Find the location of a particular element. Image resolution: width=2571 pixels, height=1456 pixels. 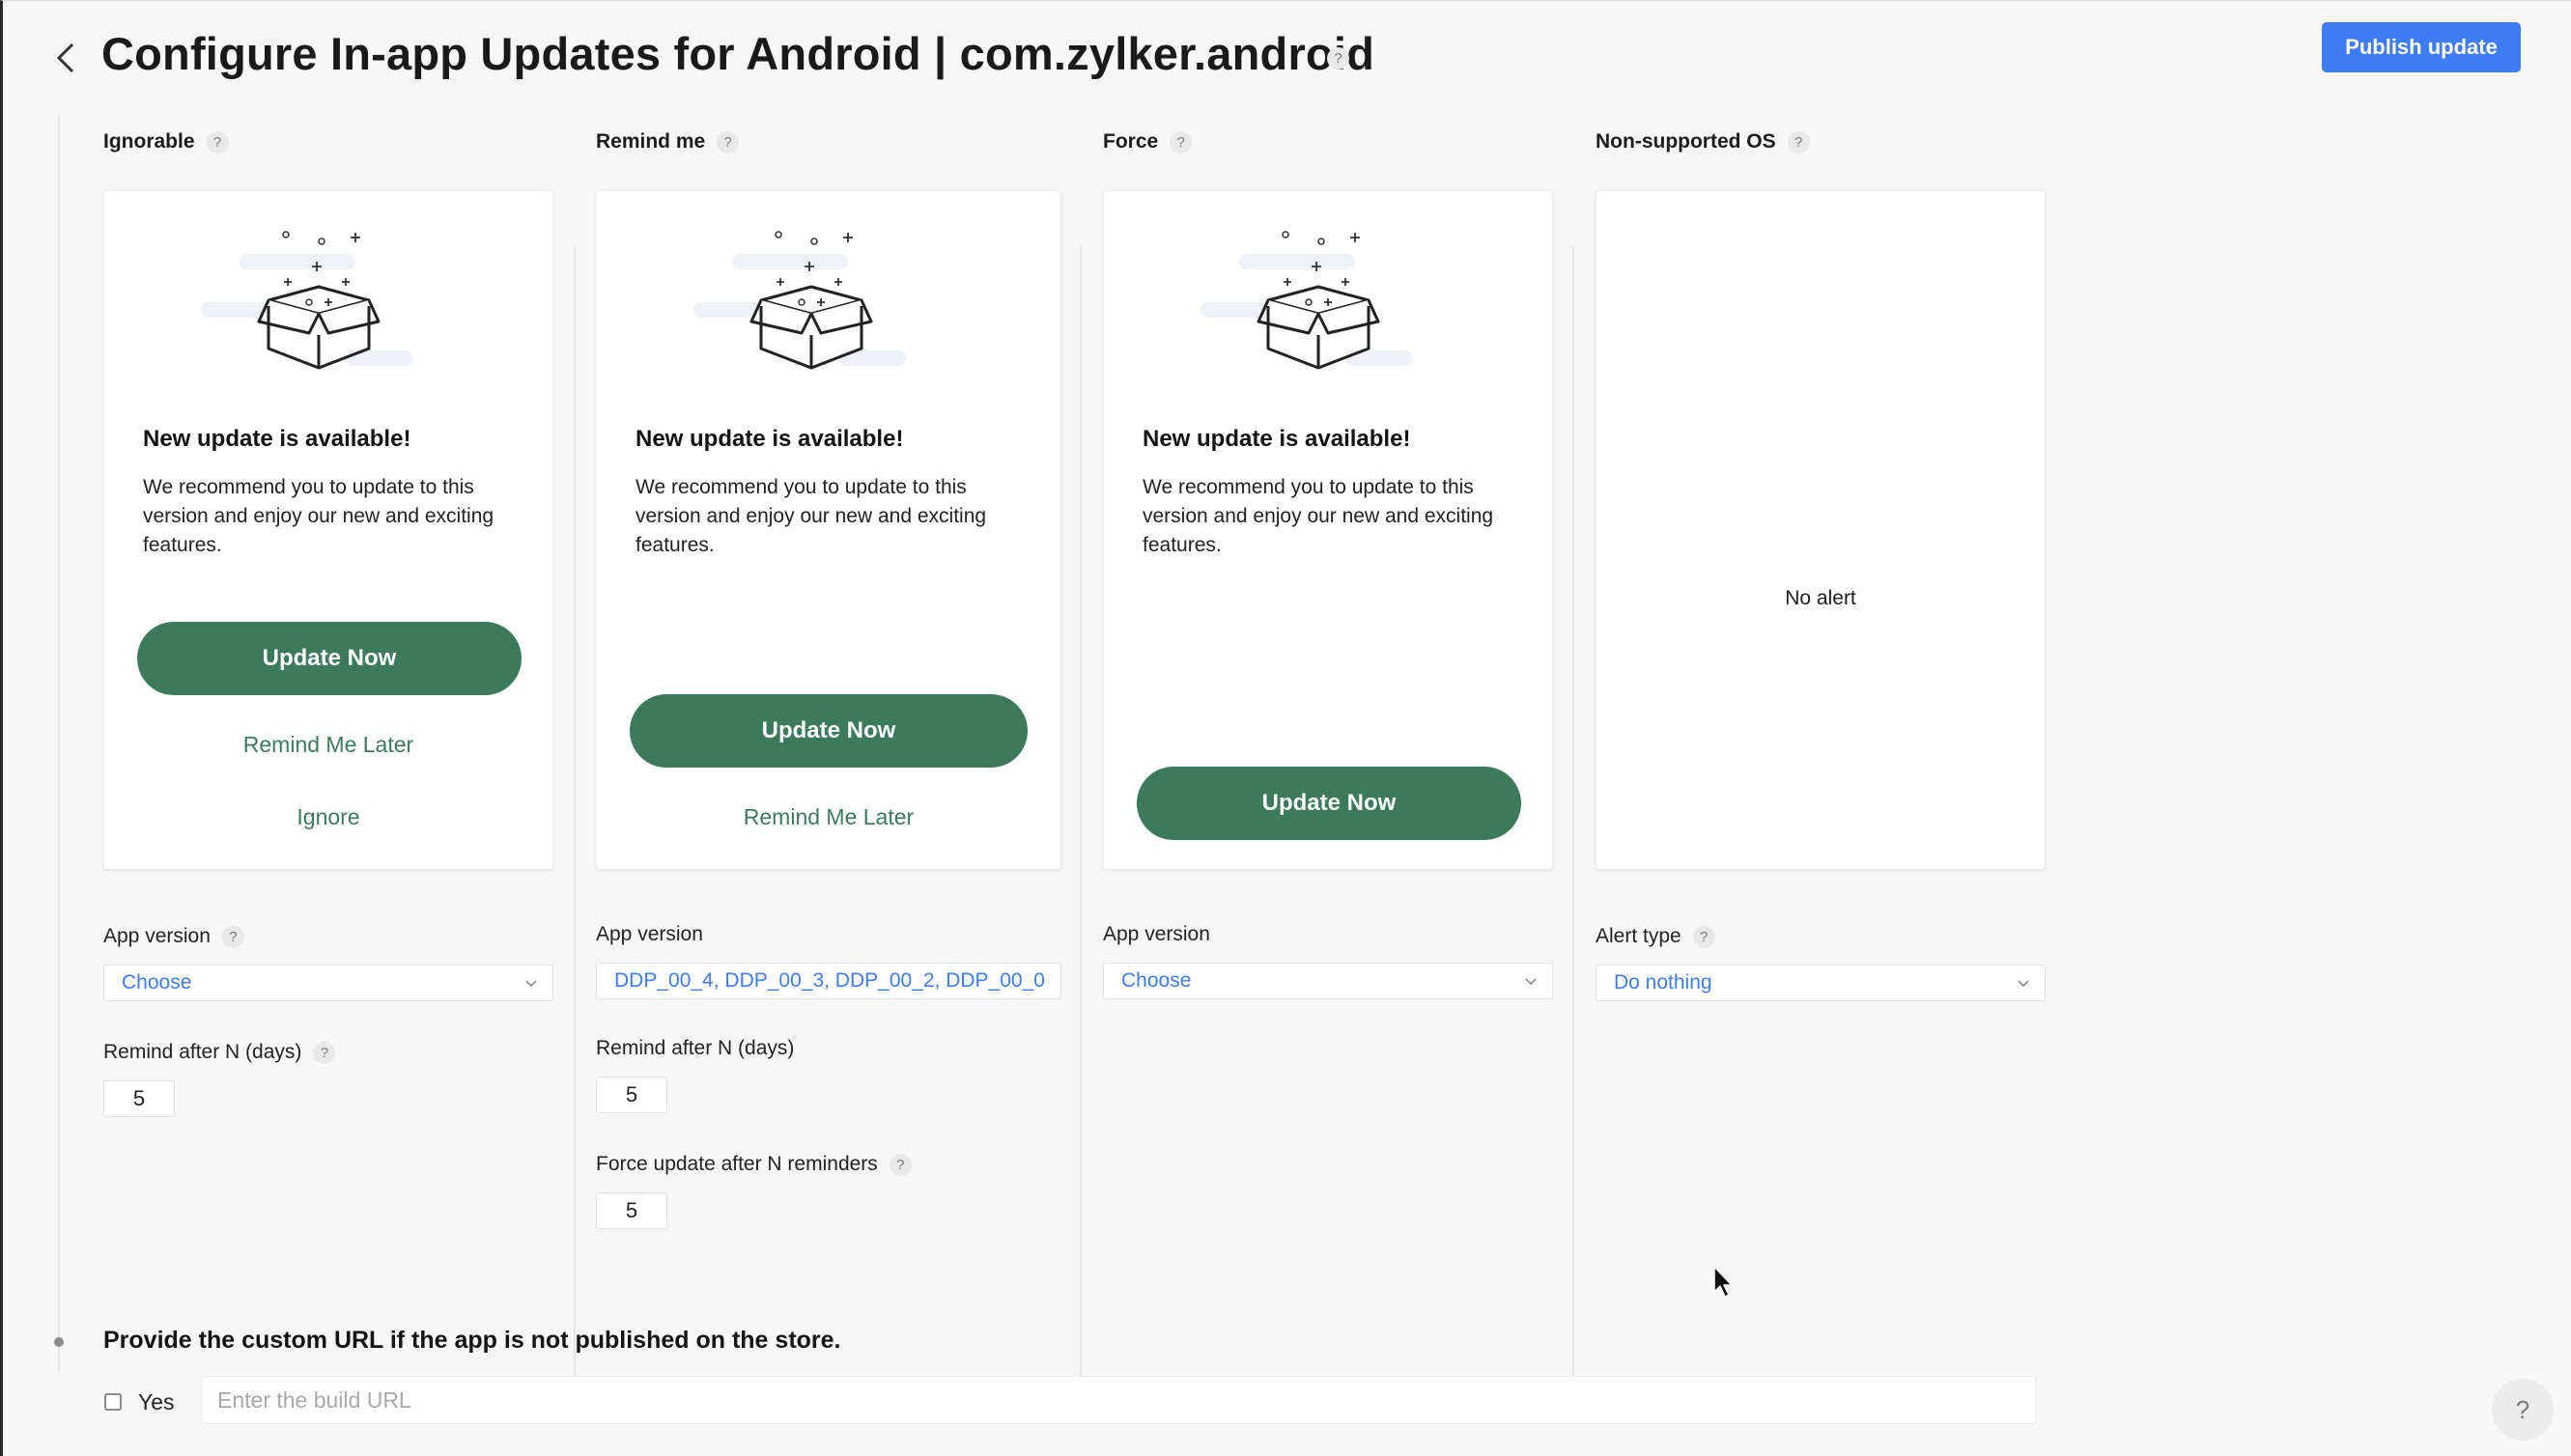

alert-type-select: Do nothing is located at coordinates (1821, 983).